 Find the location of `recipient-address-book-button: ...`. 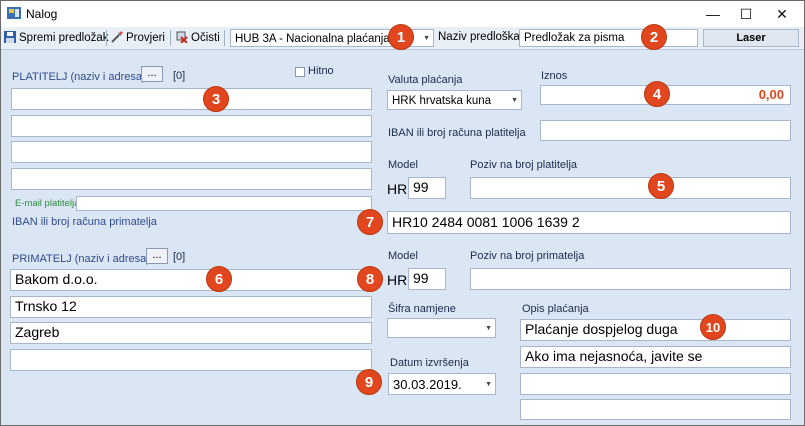

recipient-address-book-button: ... is located at coordinates (157, 256).